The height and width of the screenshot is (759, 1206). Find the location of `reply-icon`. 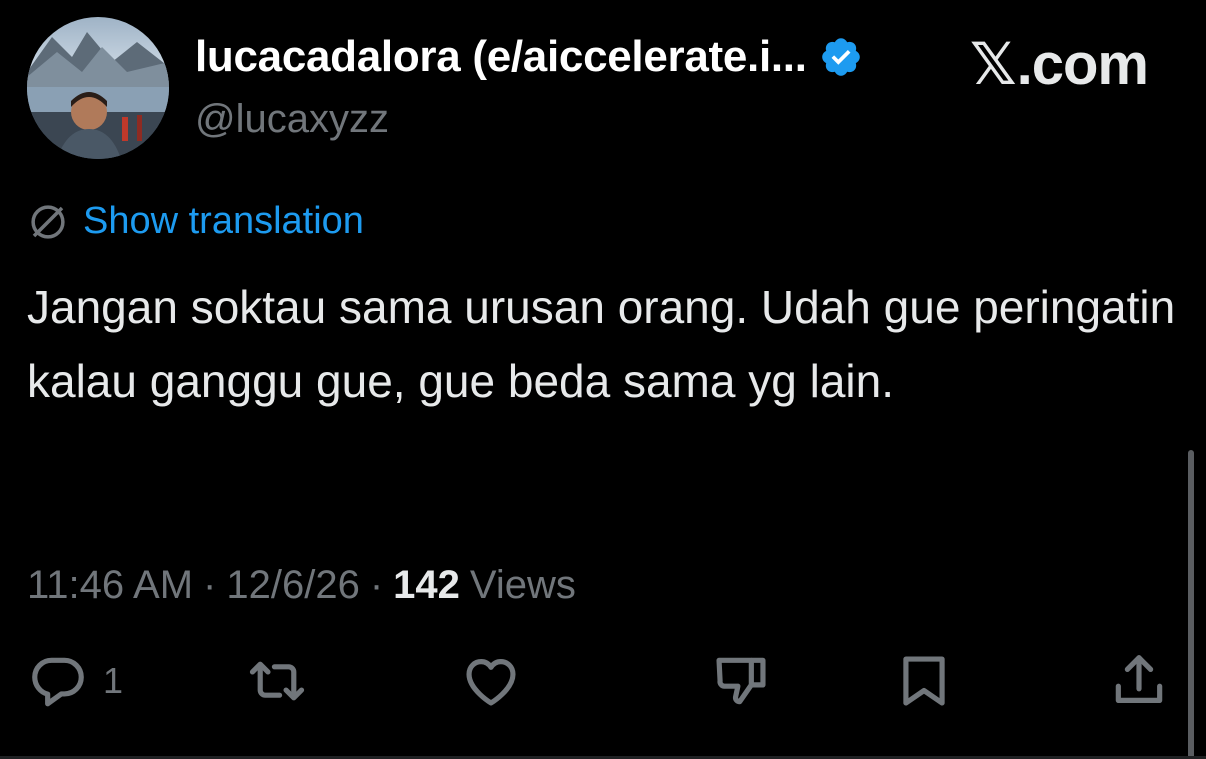

reply-icon is located at coordinates (58, 682).